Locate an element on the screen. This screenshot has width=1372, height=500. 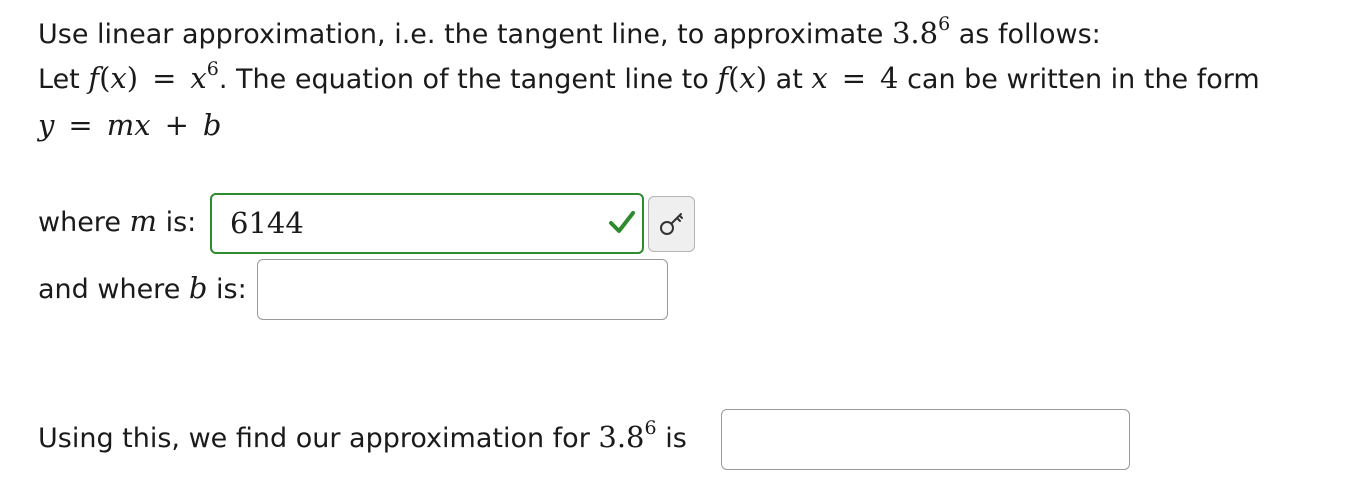
form-b: b is located at coordinates (212, 125).